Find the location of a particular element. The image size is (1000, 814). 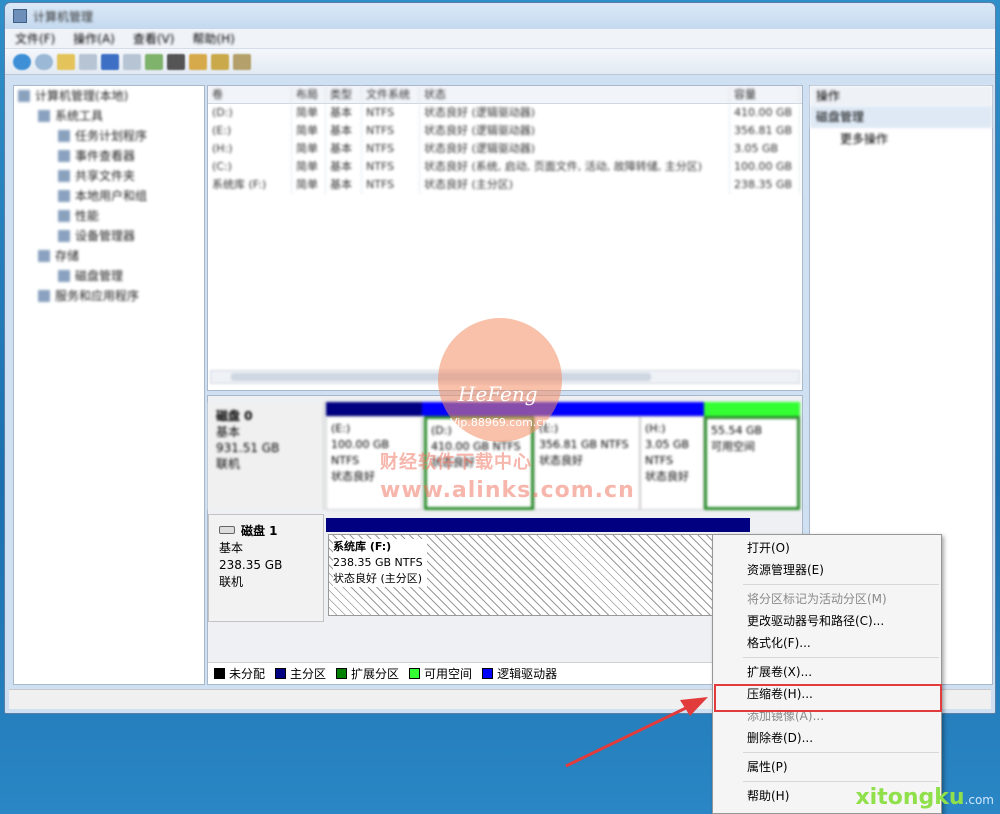

disk-drive-icon is located at coordinates (227, 530).